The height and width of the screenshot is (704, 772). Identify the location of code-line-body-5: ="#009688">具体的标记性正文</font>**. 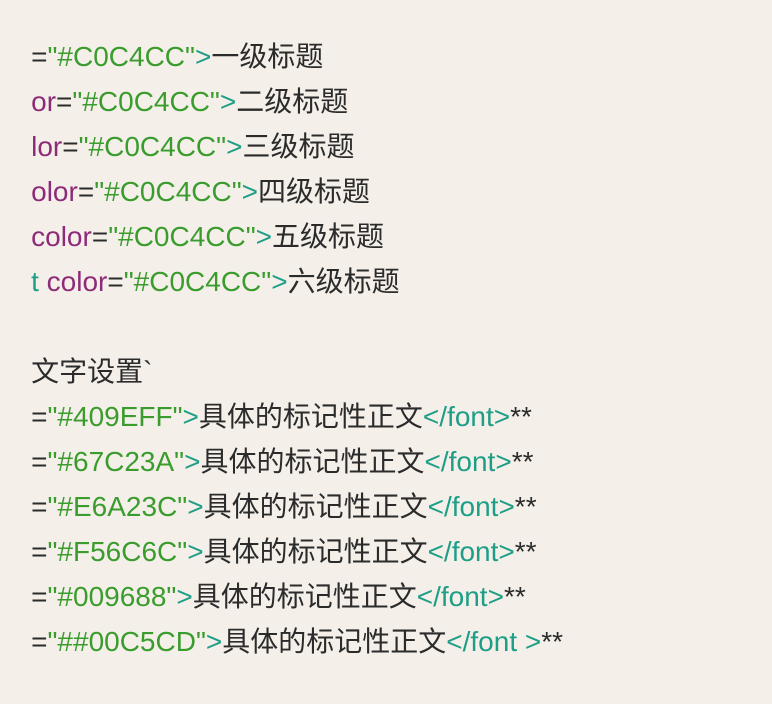
(263, 574).